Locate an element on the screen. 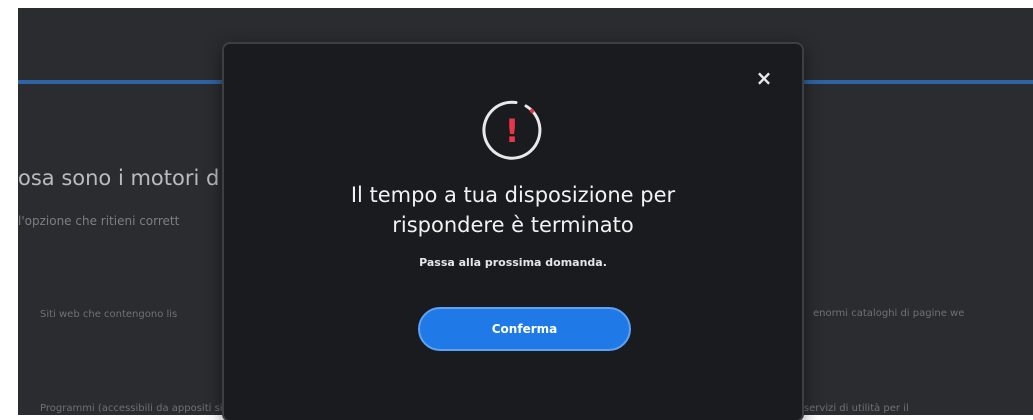 The height and width of the screenshot is (420, 1033). dialog-message: Passa alla prossima domanda. is located at coordinates (513, 262).